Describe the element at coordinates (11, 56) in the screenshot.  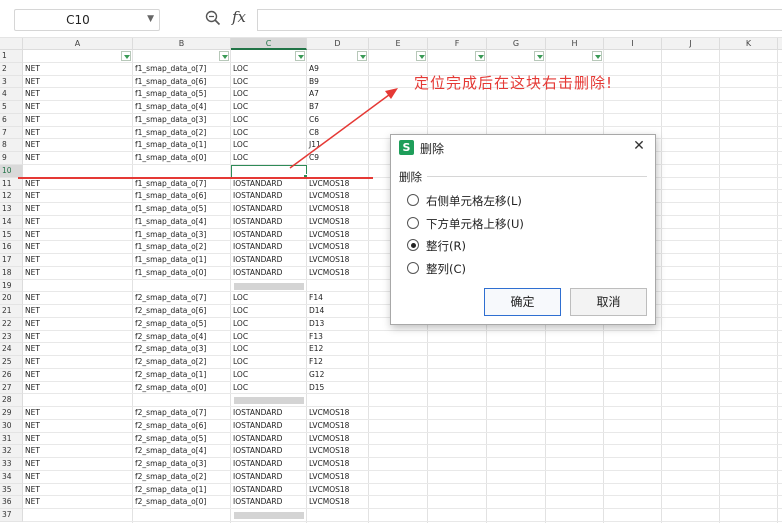
I see `row-header: 1` at that location.